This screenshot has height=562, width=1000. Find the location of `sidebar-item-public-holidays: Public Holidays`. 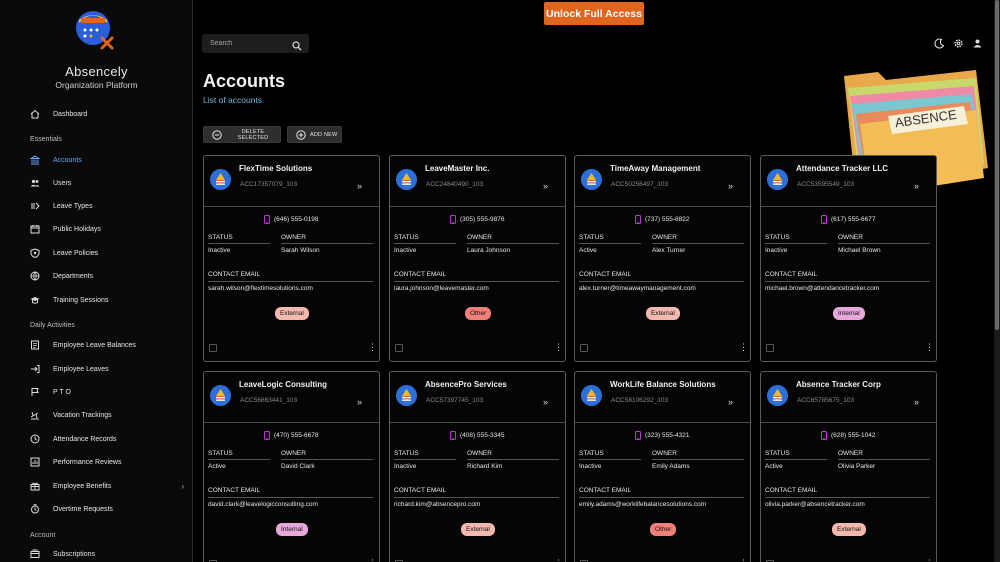

sidebar-item-public-holidays: Public Holidays is located at coordinates (110, 229).